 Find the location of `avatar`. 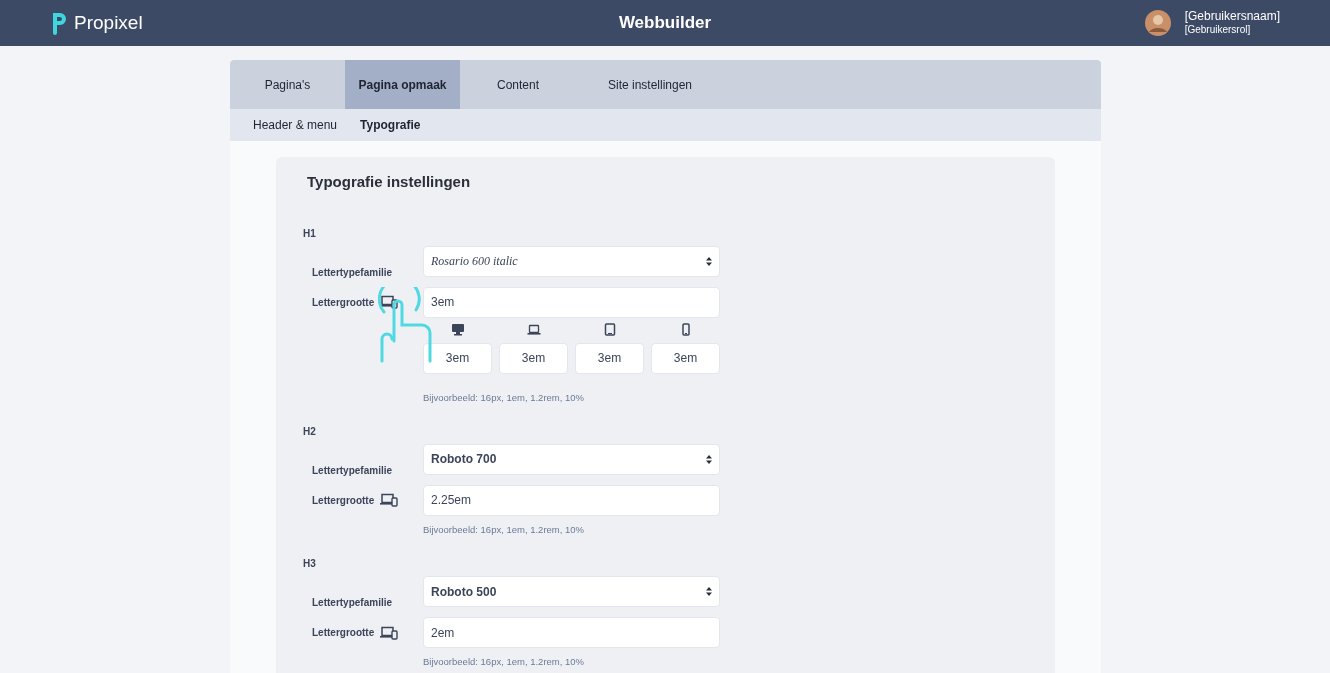

avatar is located at coordinates (1157, 23).